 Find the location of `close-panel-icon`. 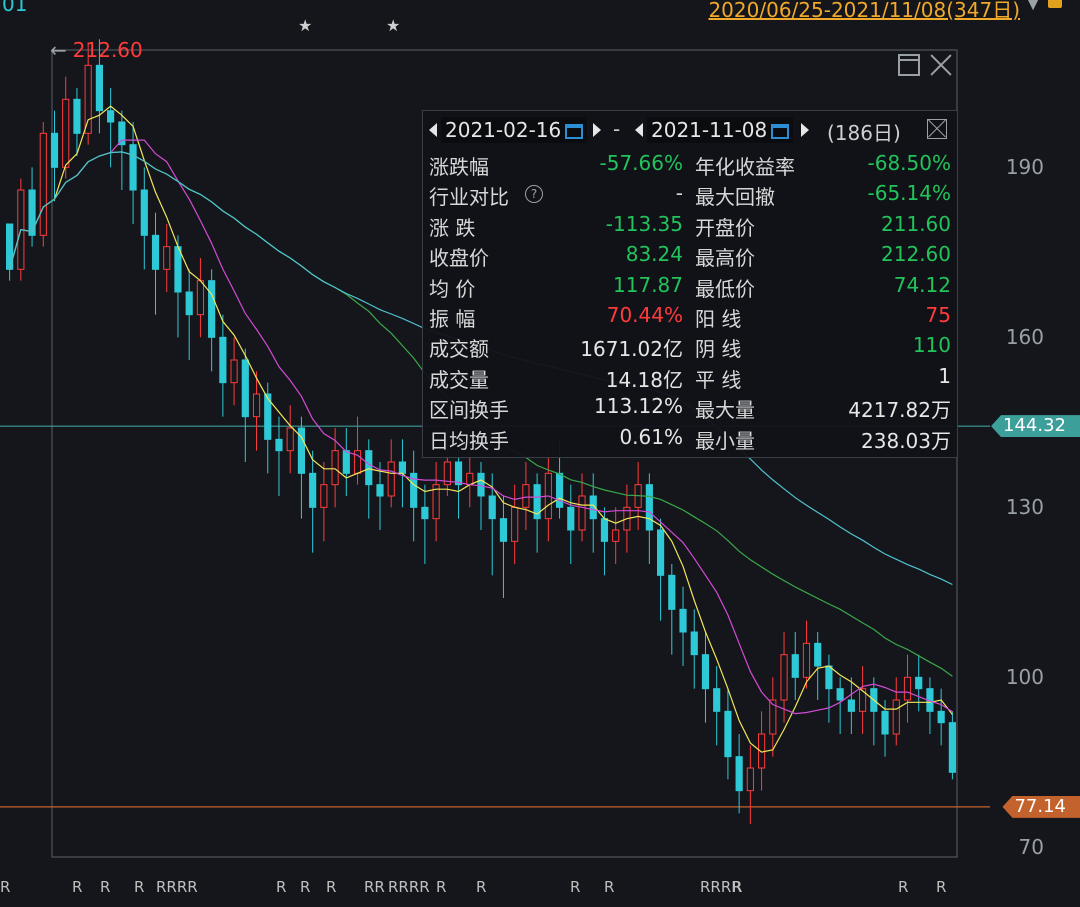

close-panel-icon is located at coordinates (937, 129).